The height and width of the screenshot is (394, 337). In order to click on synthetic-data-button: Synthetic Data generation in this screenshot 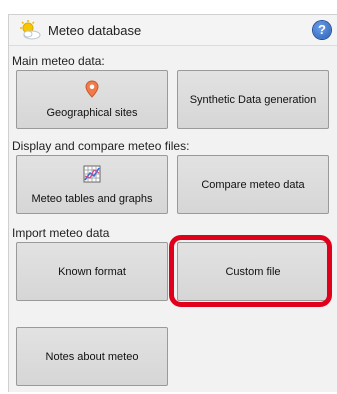, I will do `click(253, 99)`.